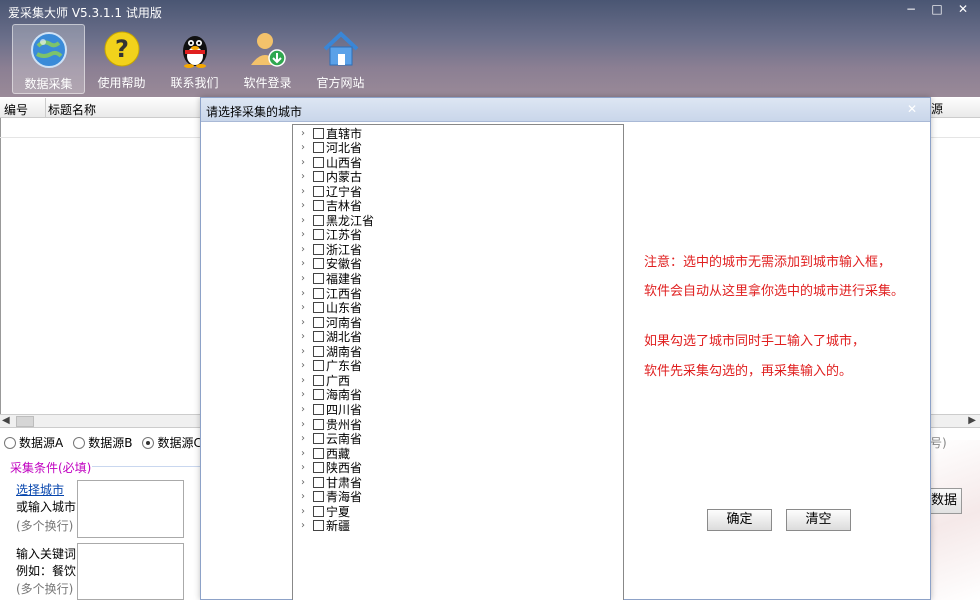 Image resolution: width=980 pixels, height=600 pixels. Describe the element at coordinates (331, 191) in the screenshot. I see `tree-item: › 辽宁省` at that location.